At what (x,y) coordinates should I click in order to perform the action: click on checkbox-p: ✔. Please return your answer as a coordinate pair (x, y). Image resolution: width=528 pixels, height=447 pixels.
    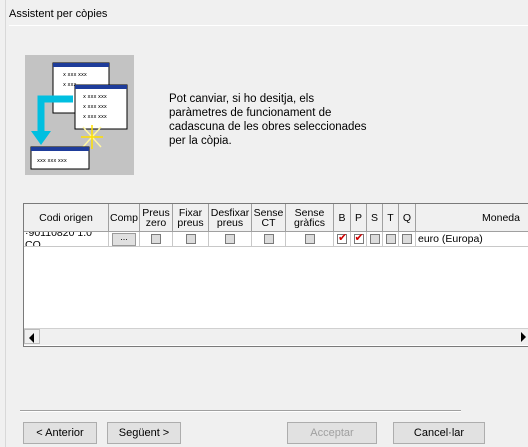
    Looking at the image, I should click on (358, 238).